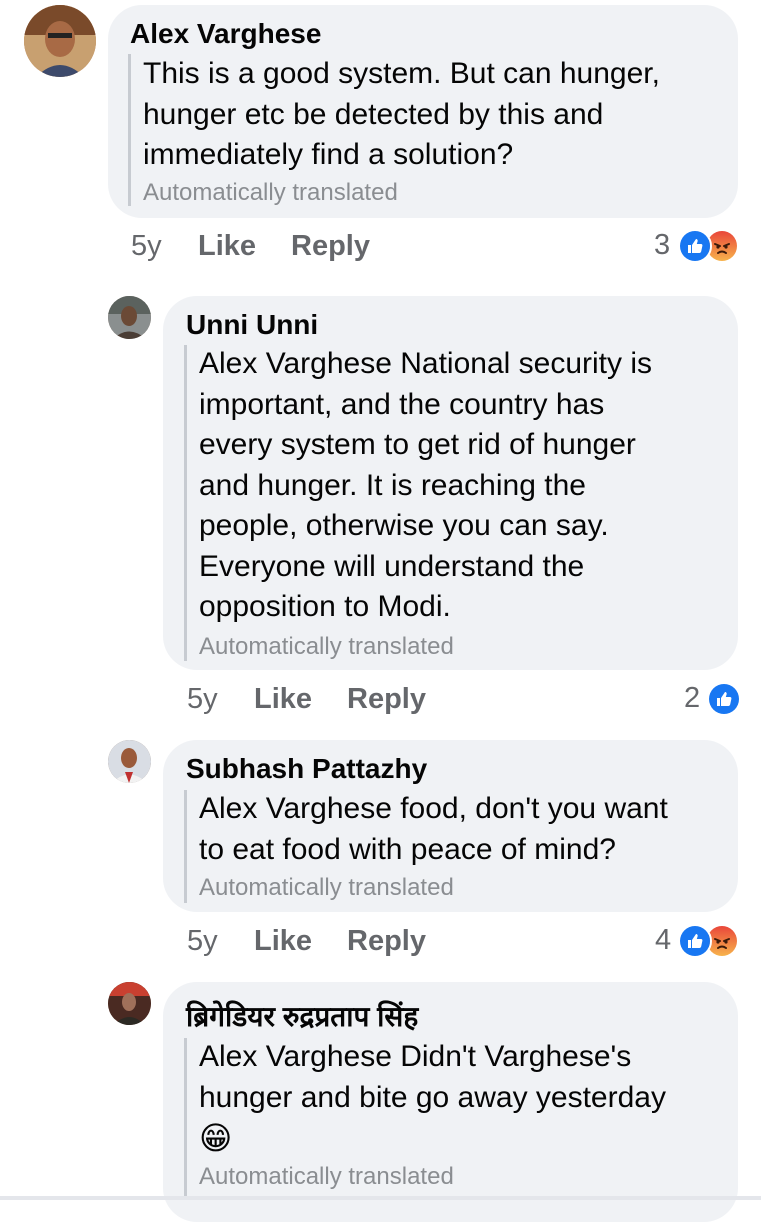  Describe the element at coordinates (407, 849) in the screenshot. I see `comment-text-line: to eat food with peace of mind?` at that location.